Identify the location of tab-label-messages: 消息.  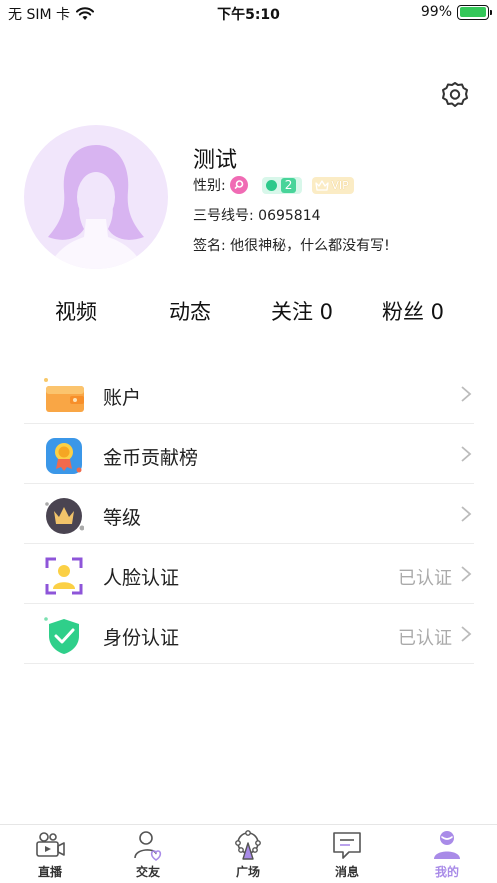
(346, 872).